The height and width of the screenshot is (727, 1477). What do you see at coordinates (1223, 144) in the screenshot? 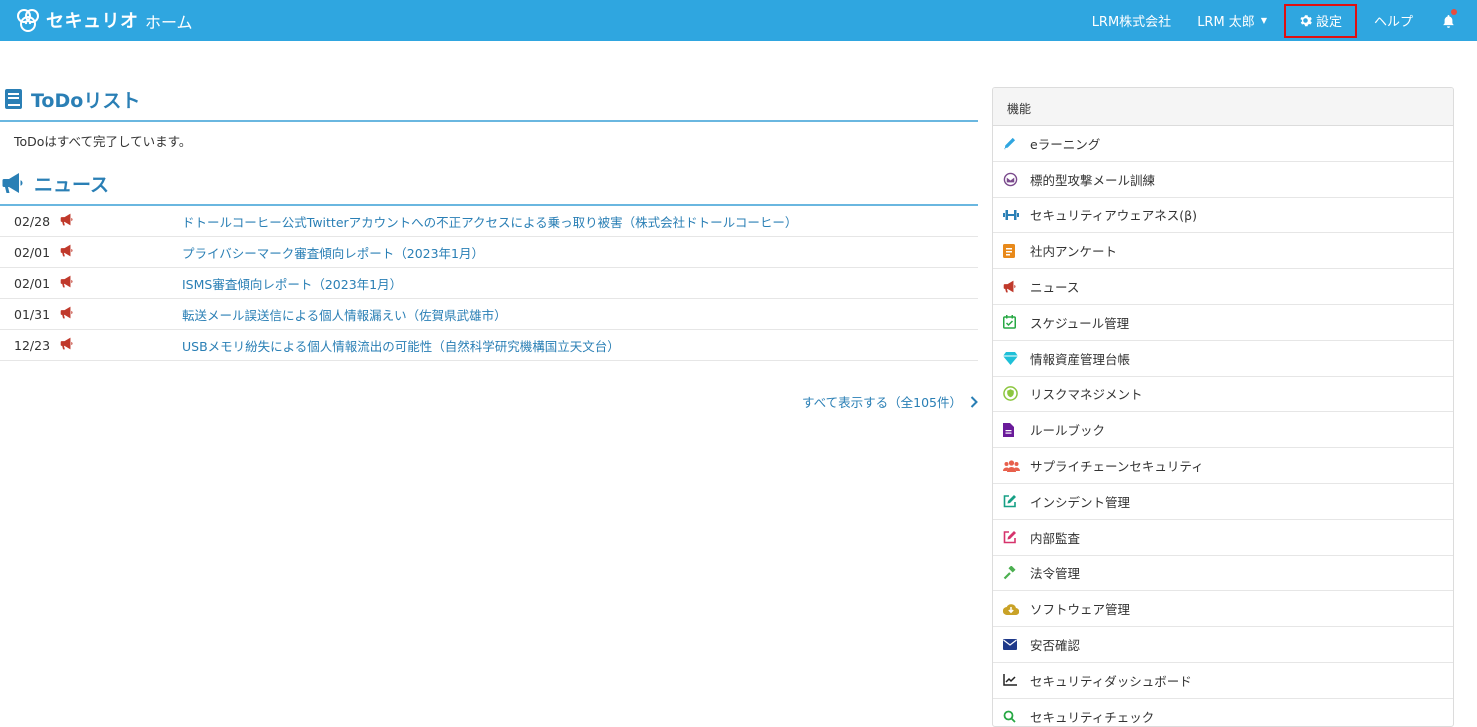
I see `feature-item-elearning: eラーニング` at bounding box center [1223, 144].